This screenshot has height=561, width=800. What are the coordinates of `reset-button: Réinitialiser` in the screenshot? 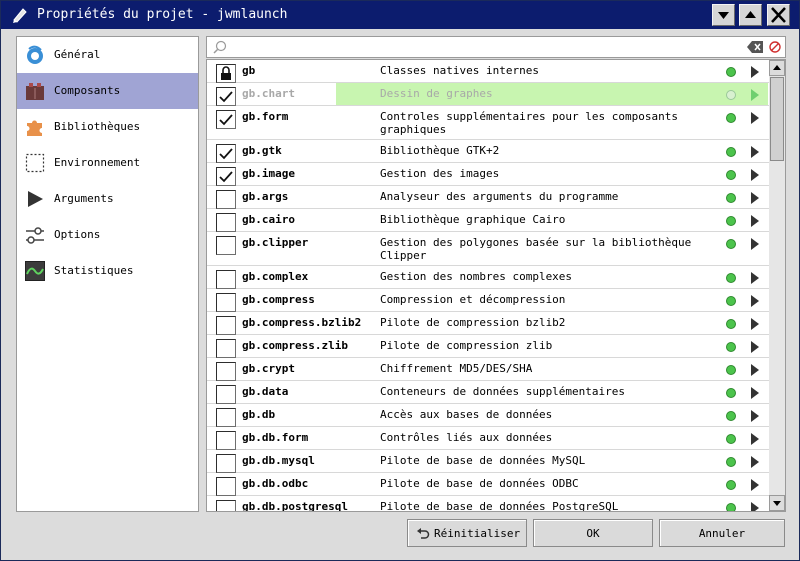 It's located at (467, 533).